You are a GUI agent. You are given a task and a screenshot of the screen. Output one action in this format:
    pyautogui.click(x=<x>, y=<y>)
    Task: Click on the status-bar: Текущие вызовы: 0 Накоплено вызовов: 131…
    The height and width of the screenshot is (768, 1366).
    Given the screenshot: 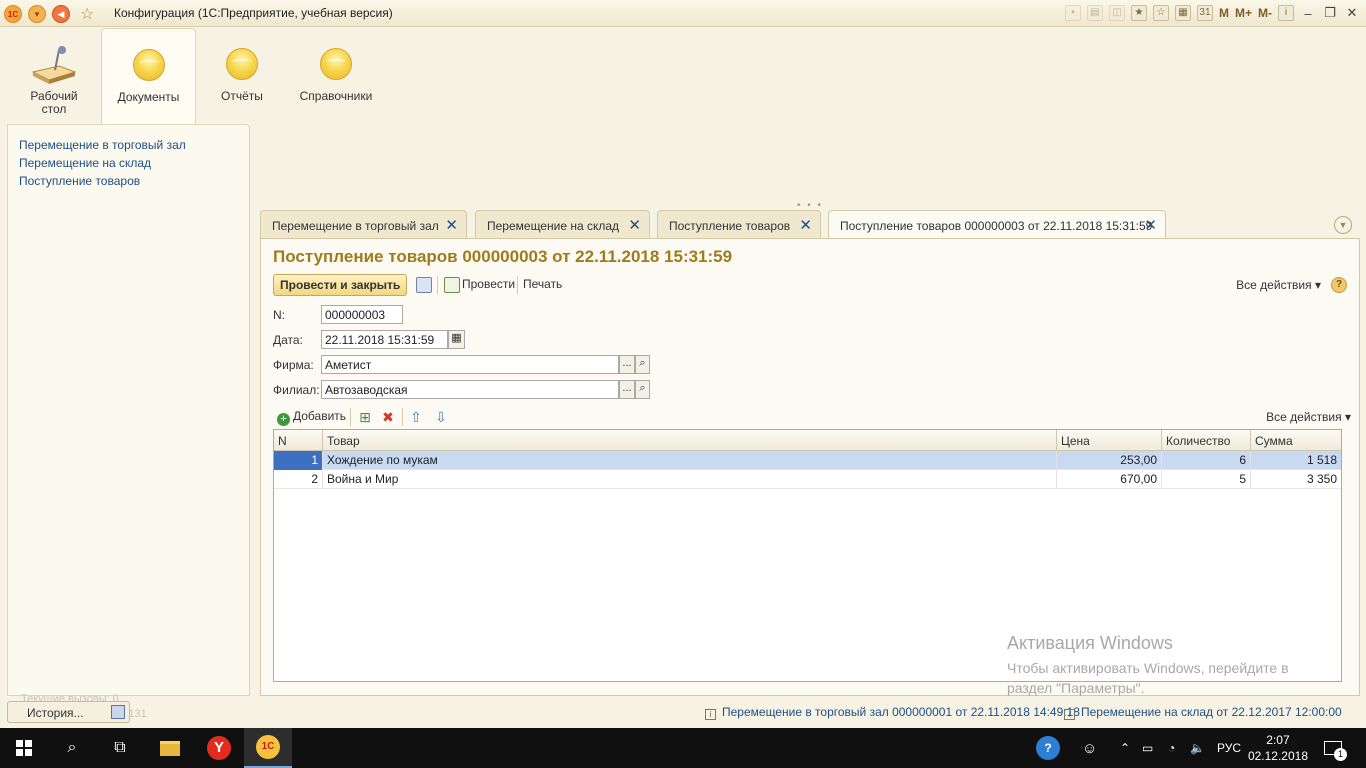 What is the action you would take?
    pyautogui.click(x=683, y=708)
    